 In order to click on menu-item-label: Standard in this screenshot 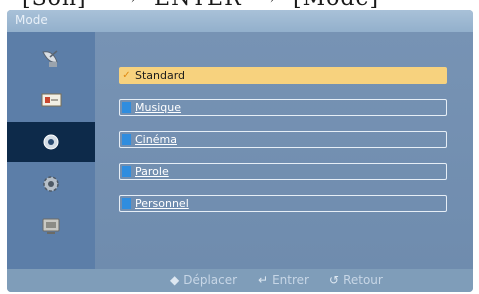, I will do `click(160, 75)`.